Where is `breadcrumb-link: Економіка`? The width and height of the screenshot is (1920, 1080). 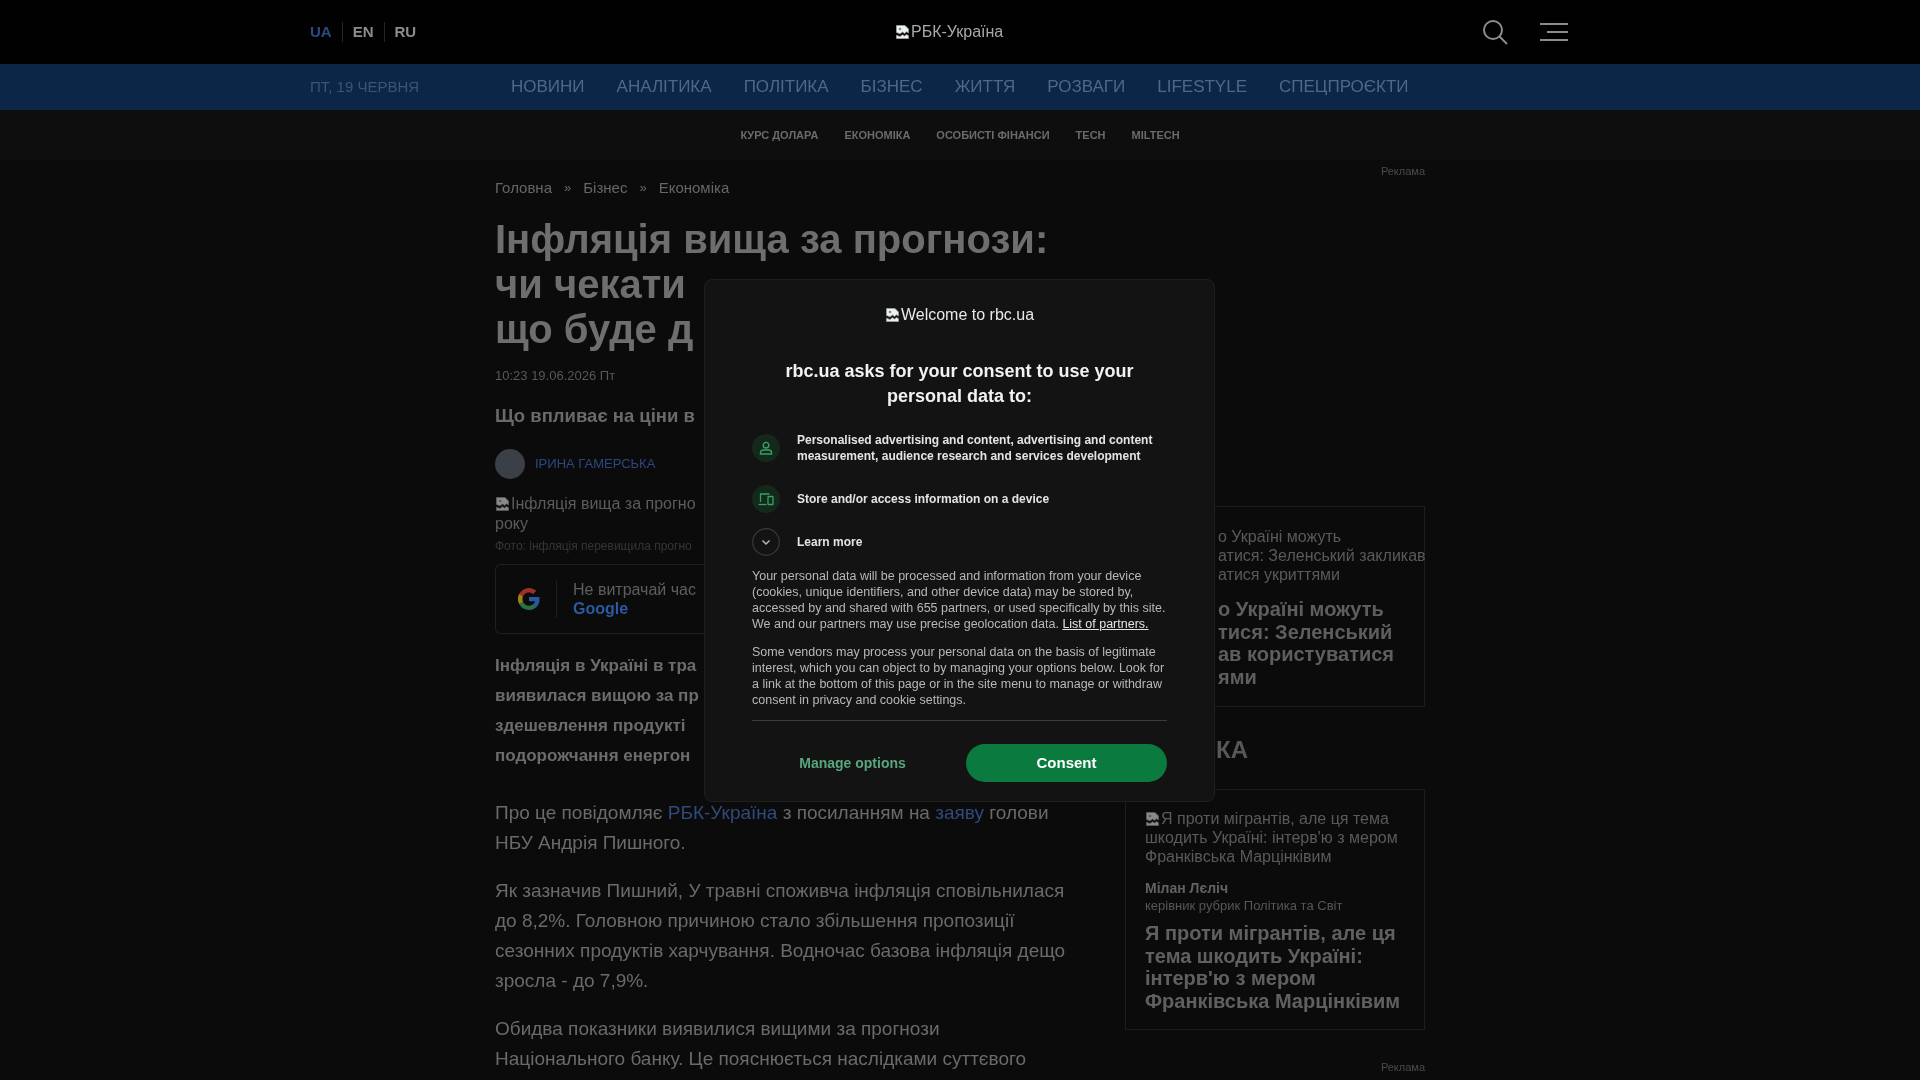
breadcrumb-link: Економіка is located at coordinates (694, 188).